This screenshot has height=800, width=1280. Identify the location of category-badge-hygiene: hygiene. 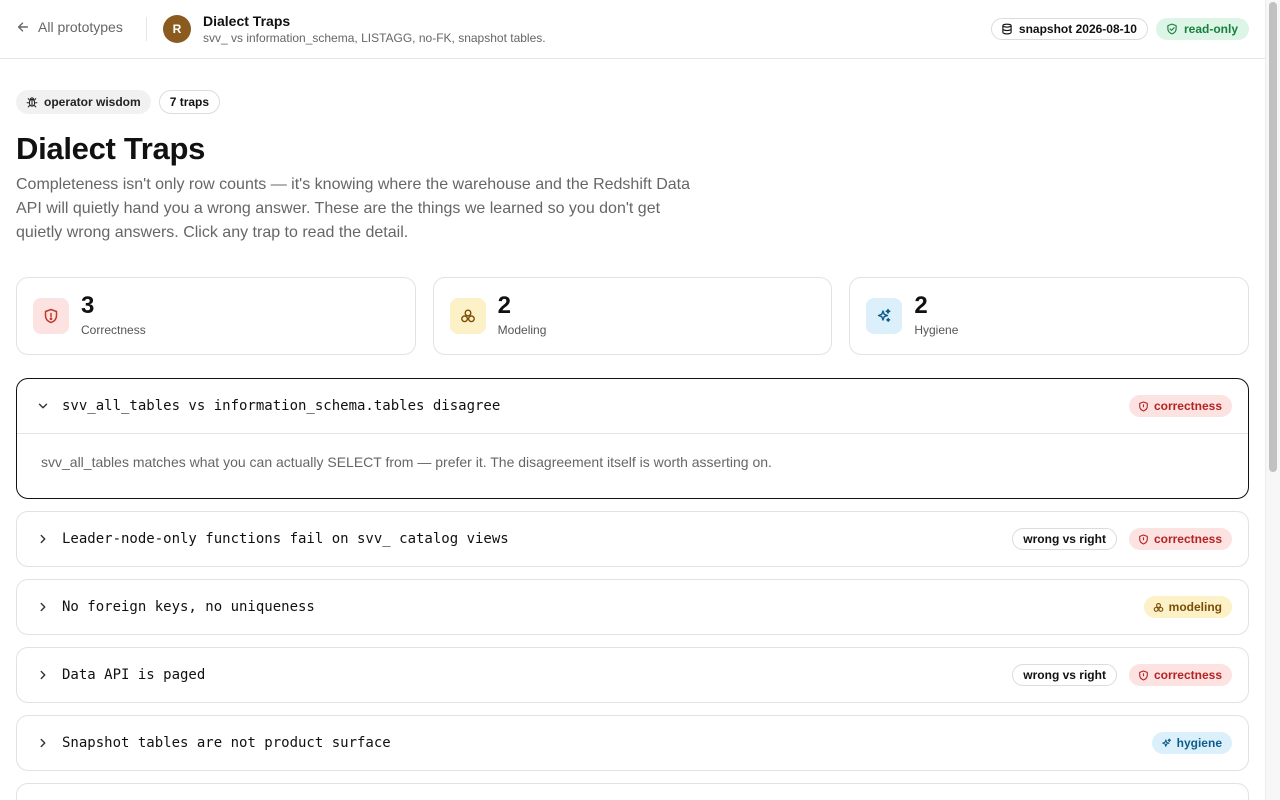
(1191, 743).